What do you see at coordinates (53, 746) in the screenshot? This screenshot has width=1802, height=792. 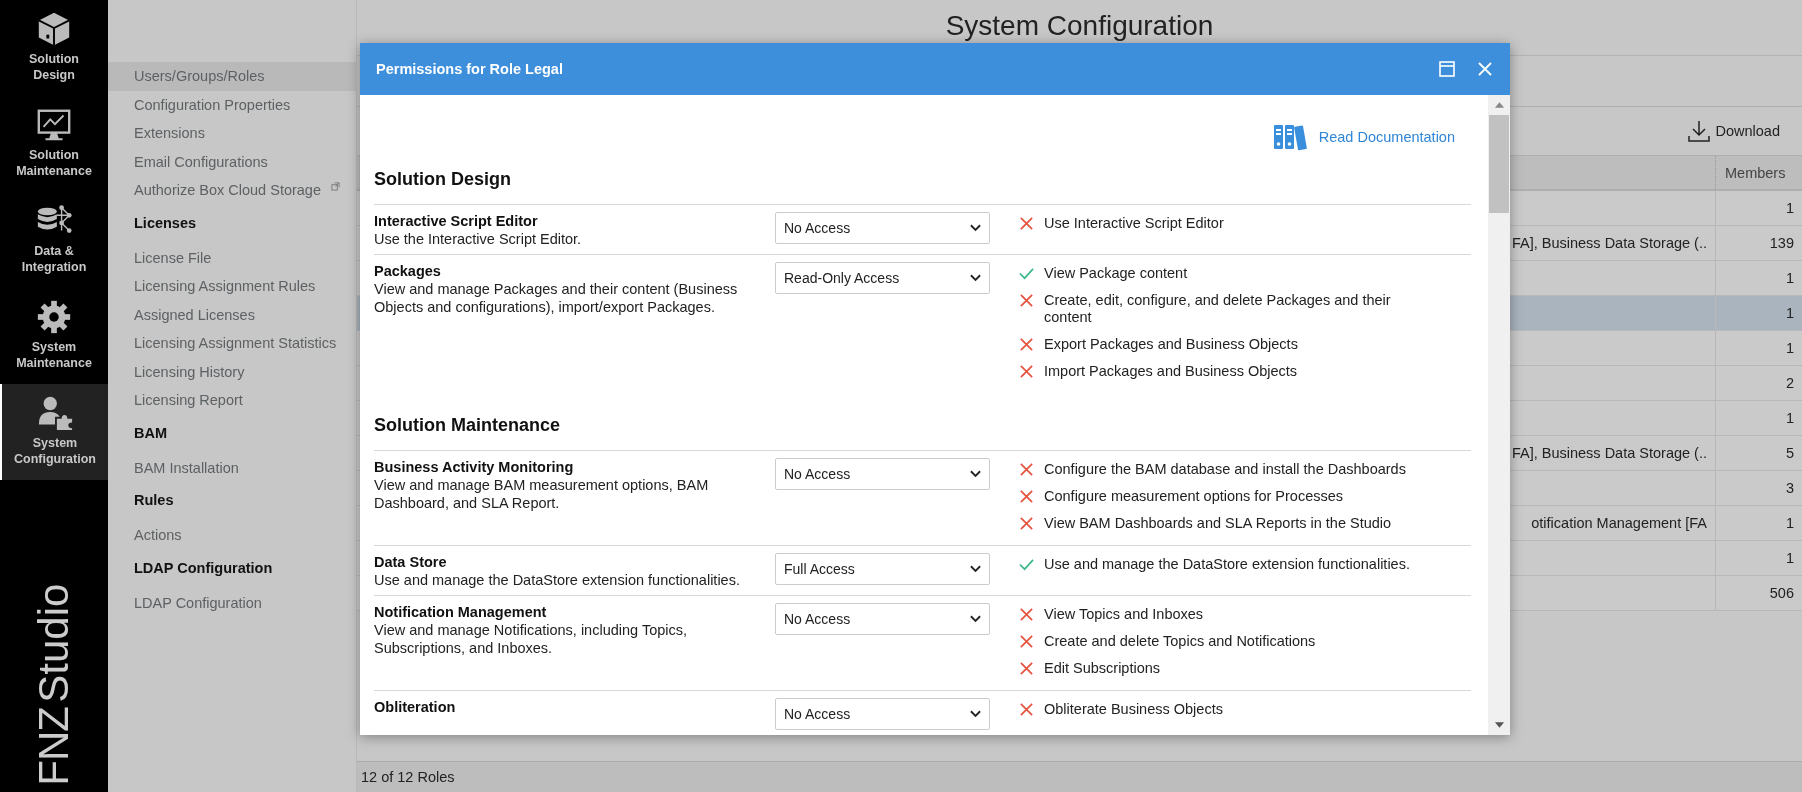 I see `brand-logo: FNZ` at bounding box center [53, 746].